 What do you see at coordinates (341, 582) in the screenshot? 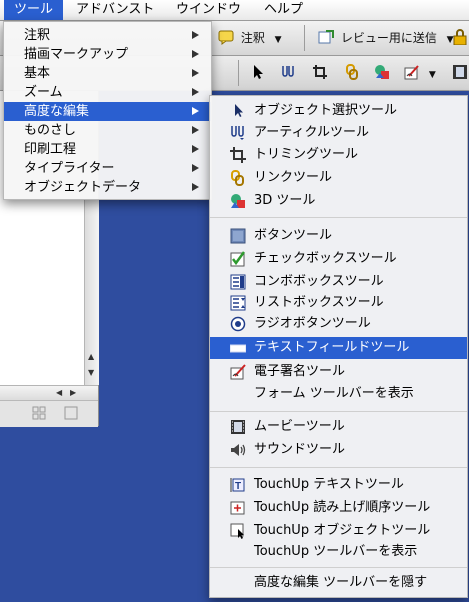
I see `menu-item-label: 高度な編集 ツールバーを隠す` at bounding box center [341, 582].